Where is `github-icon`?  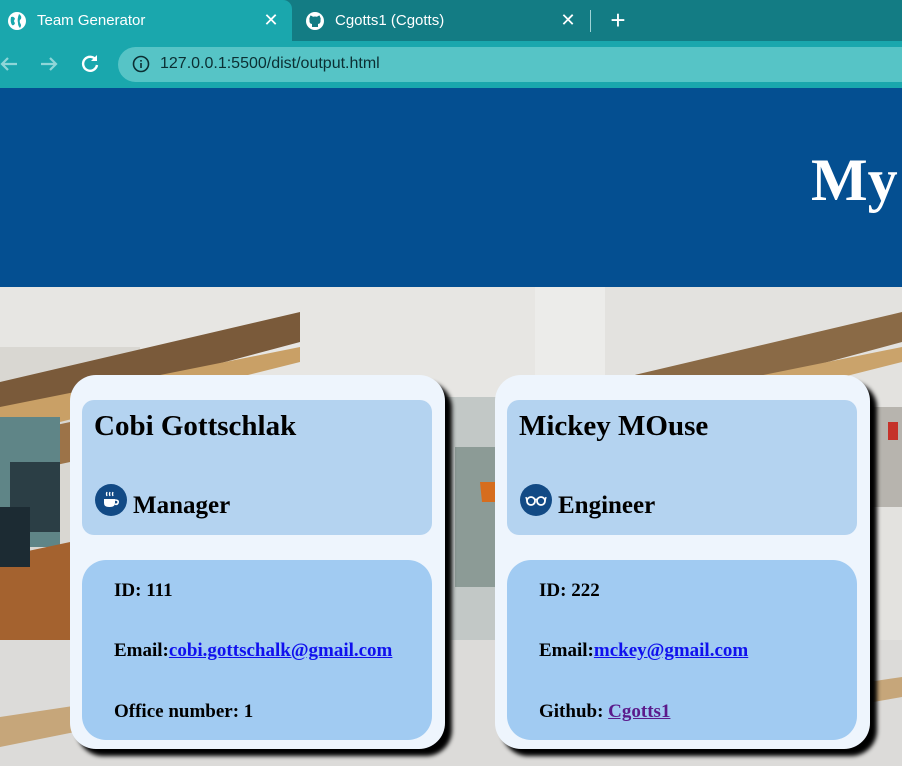
github-icon is located at coordinates (315, 21).